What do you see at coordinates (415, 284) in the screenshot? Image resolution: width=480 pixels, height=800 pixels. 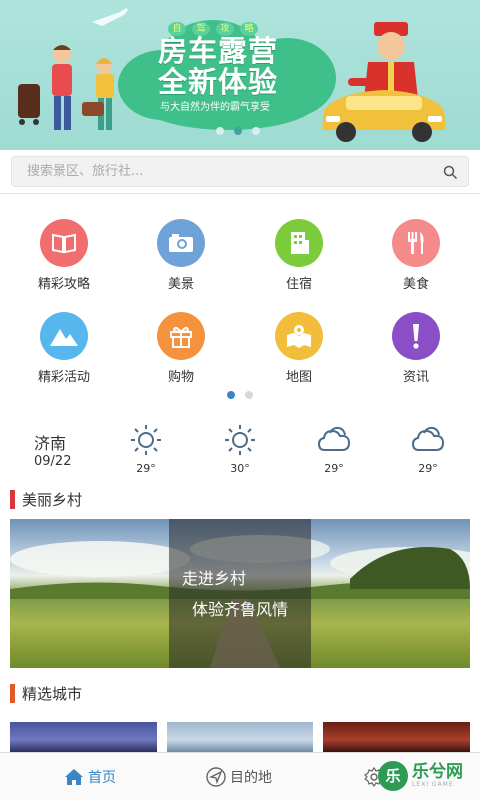 I see `category-label: 美食` at bounding box center [415, 284].